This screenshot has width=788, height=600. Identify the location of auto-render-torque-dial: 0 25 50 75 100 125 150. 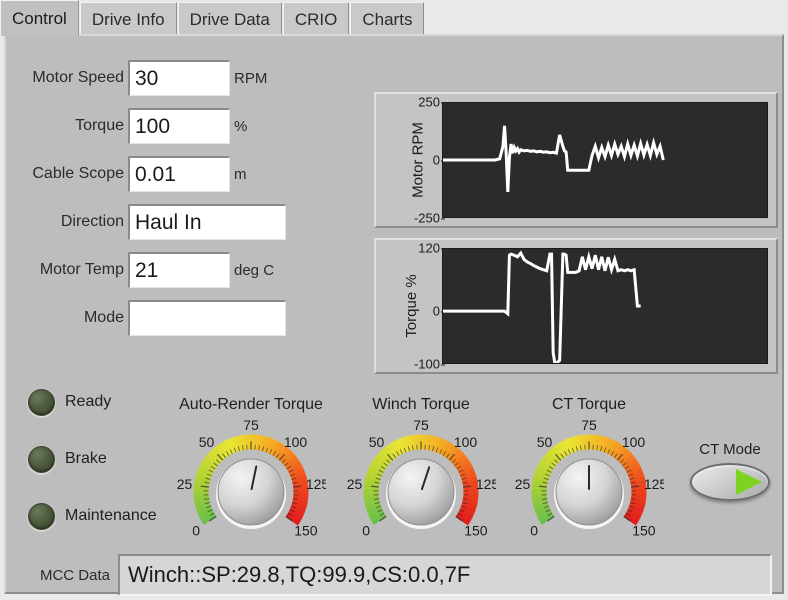
(251, 487).